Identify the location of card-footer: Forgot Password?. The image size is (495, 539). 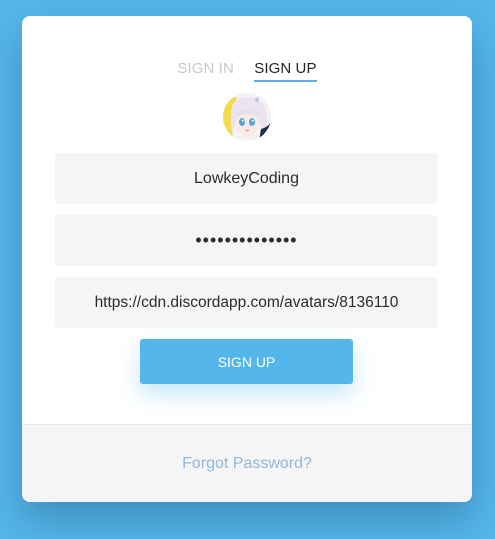
(247, 463).